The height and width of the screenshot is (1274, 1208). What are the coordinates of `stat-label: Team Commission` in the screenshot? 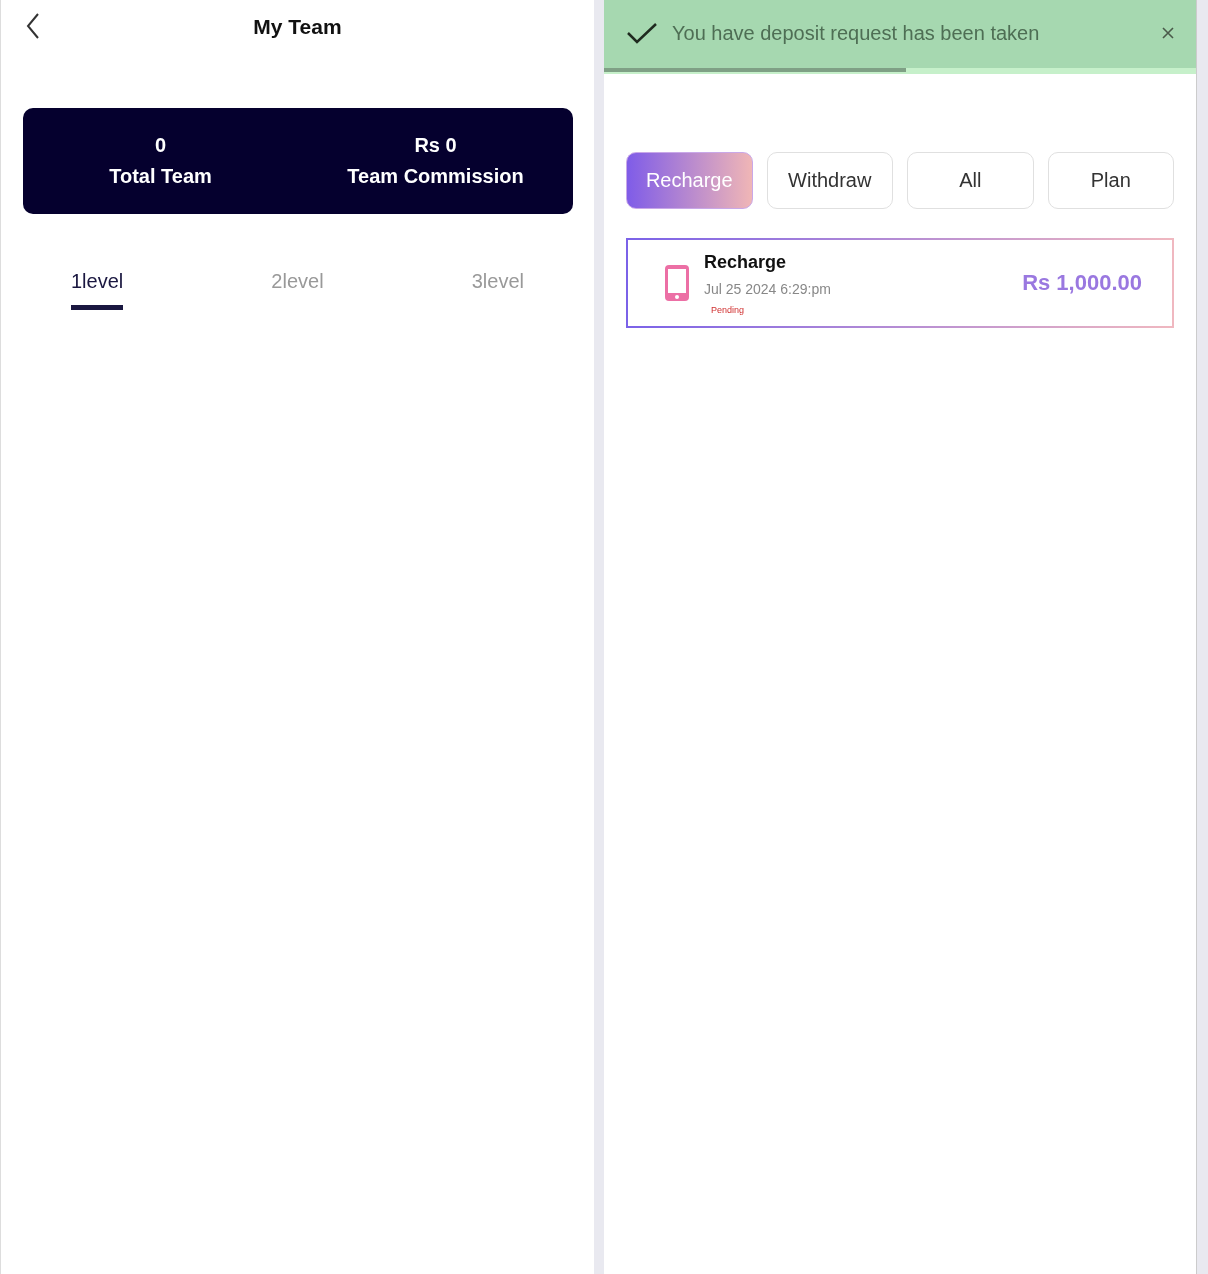 It's located at (435, 176).